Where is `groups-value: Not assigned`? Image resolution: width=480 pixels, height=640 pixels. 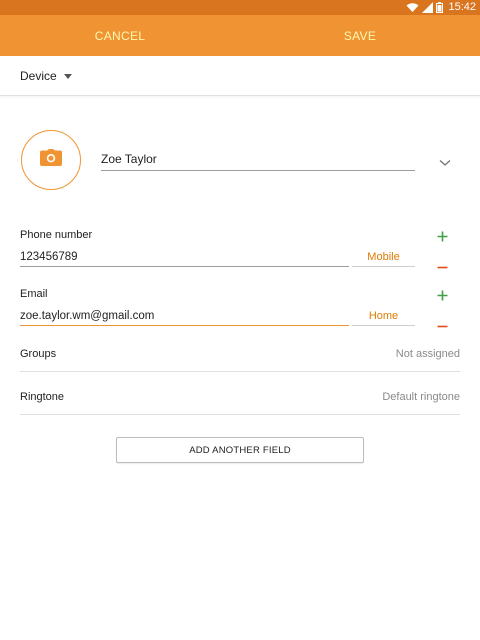
groups-value: Not assigned is located at coordinates (427, 354).